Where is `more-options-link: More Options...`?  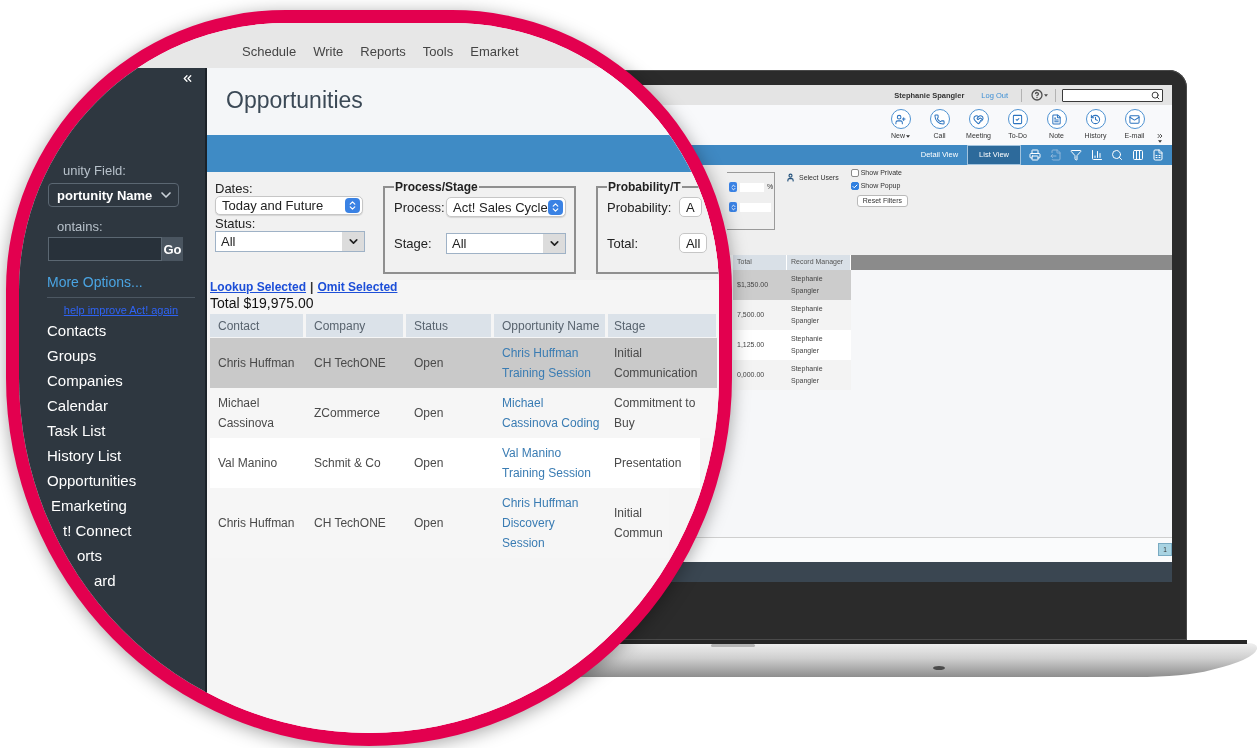
more-options-link: More Options... is located at coordinates (95, 282).